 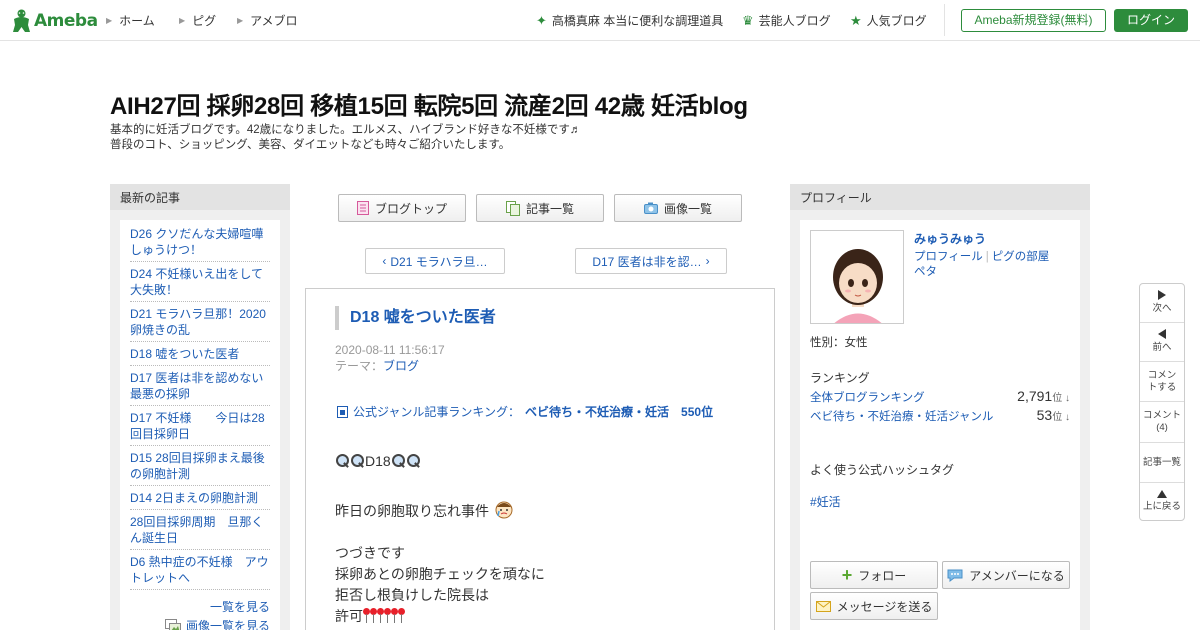 What do you see at coordinates (650, 208) in the screenshot?
I see `camera-icon` at bounding box center [650, 208].